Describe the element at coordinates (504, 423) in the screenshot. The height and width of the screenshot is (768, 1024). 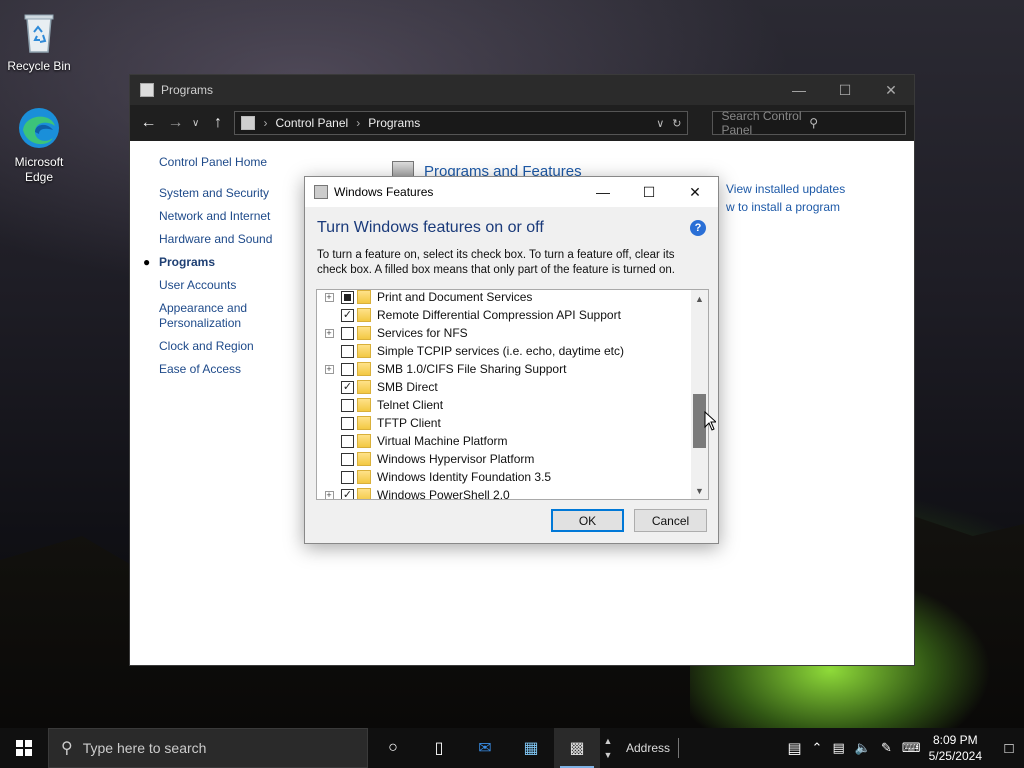
I see `feature-row: TFTP Client` at that location.